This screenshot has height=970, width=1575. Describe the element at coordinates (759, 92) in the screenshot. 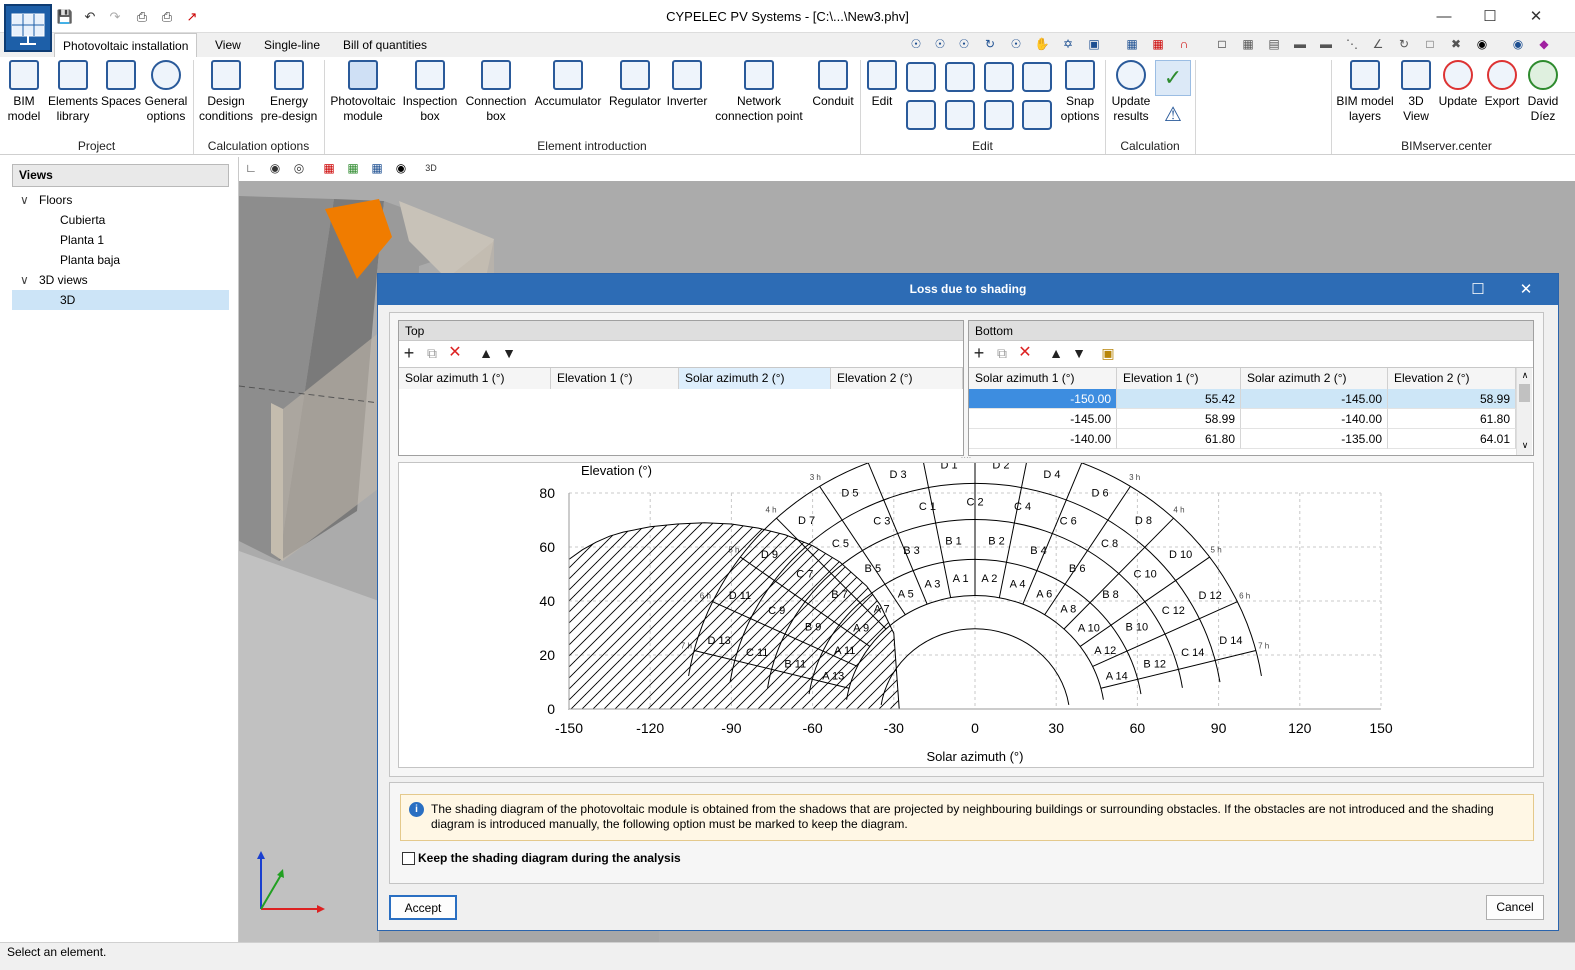

I see `network-connection-point-button: Network connection point` at that location.